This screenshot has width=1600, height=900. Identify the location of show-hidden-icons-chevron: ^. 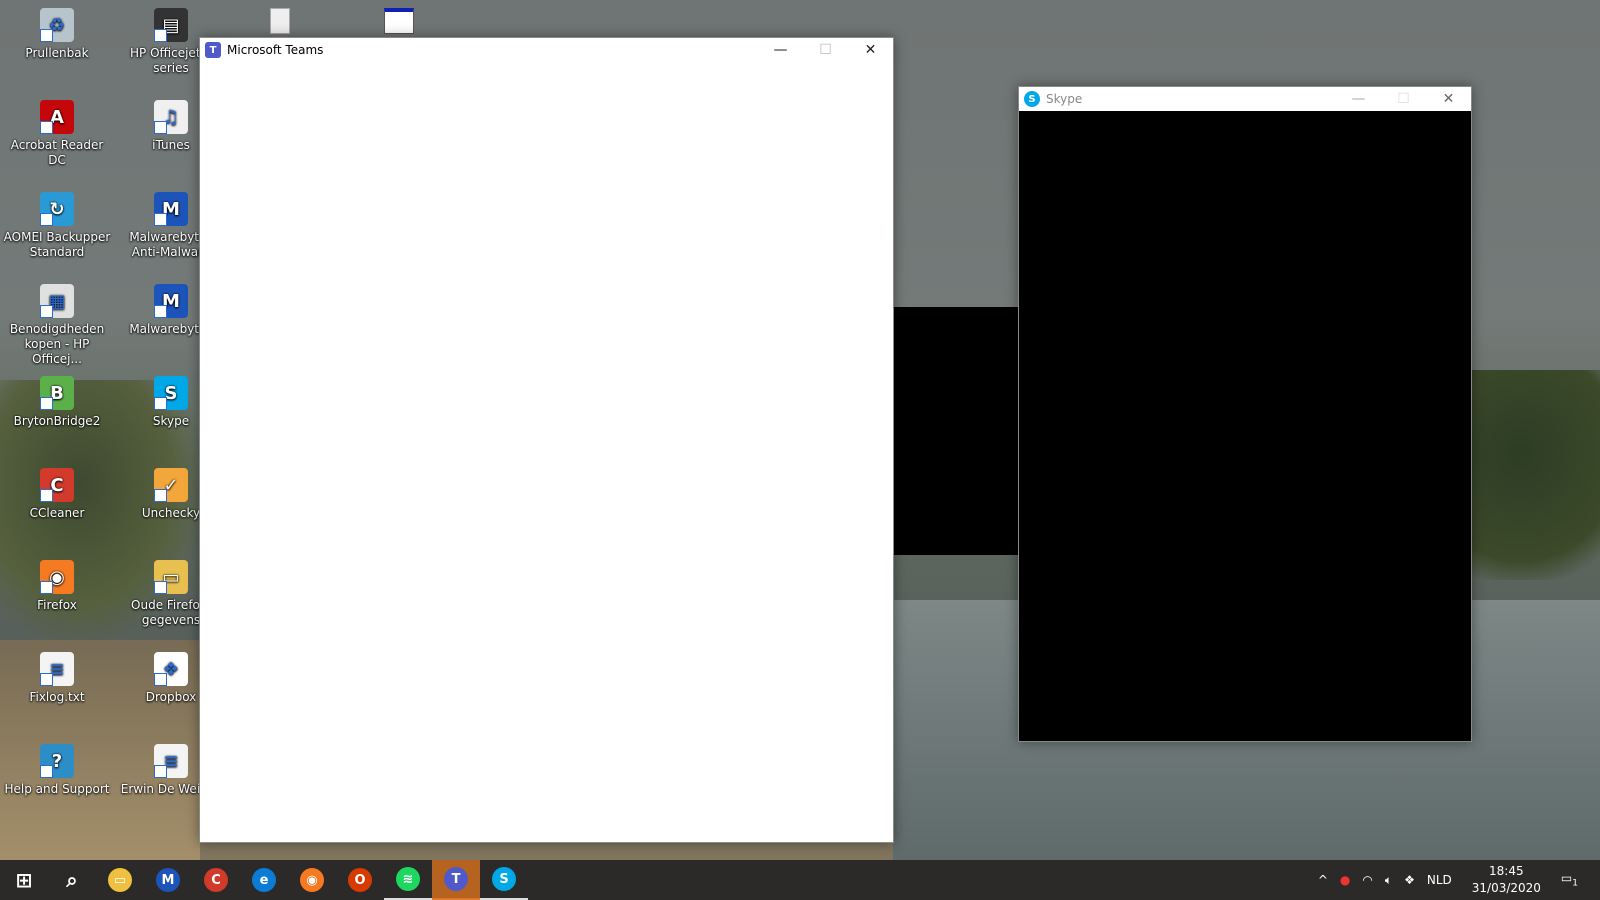
(1323, 880).